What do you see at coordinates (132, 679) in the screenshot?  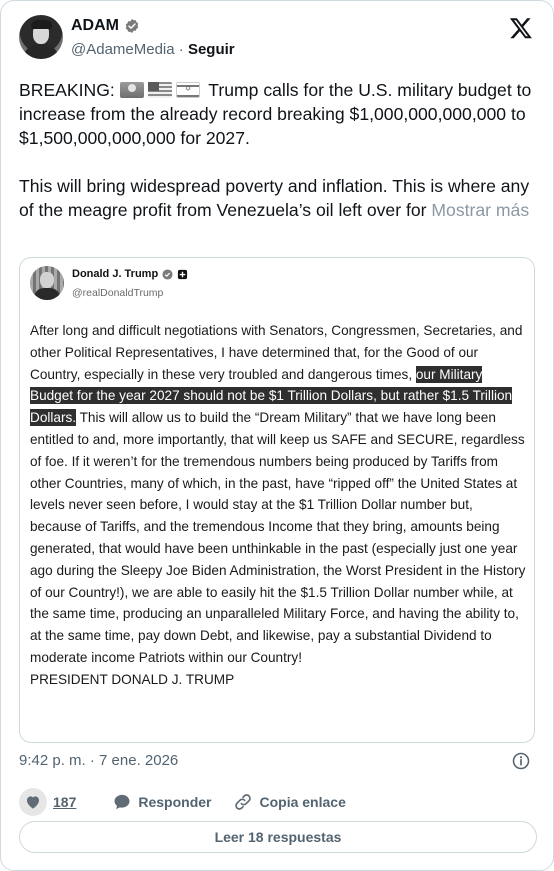 I see `quoted-signature: PRESIDENT DONALD J. TRUMP` at bounding box center [132, 679].